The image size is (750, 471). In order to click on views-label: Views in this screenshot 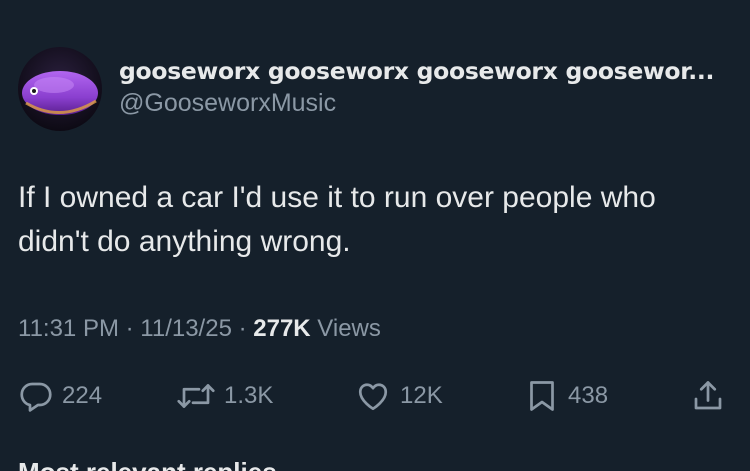, I will do `click(345, 328)`.